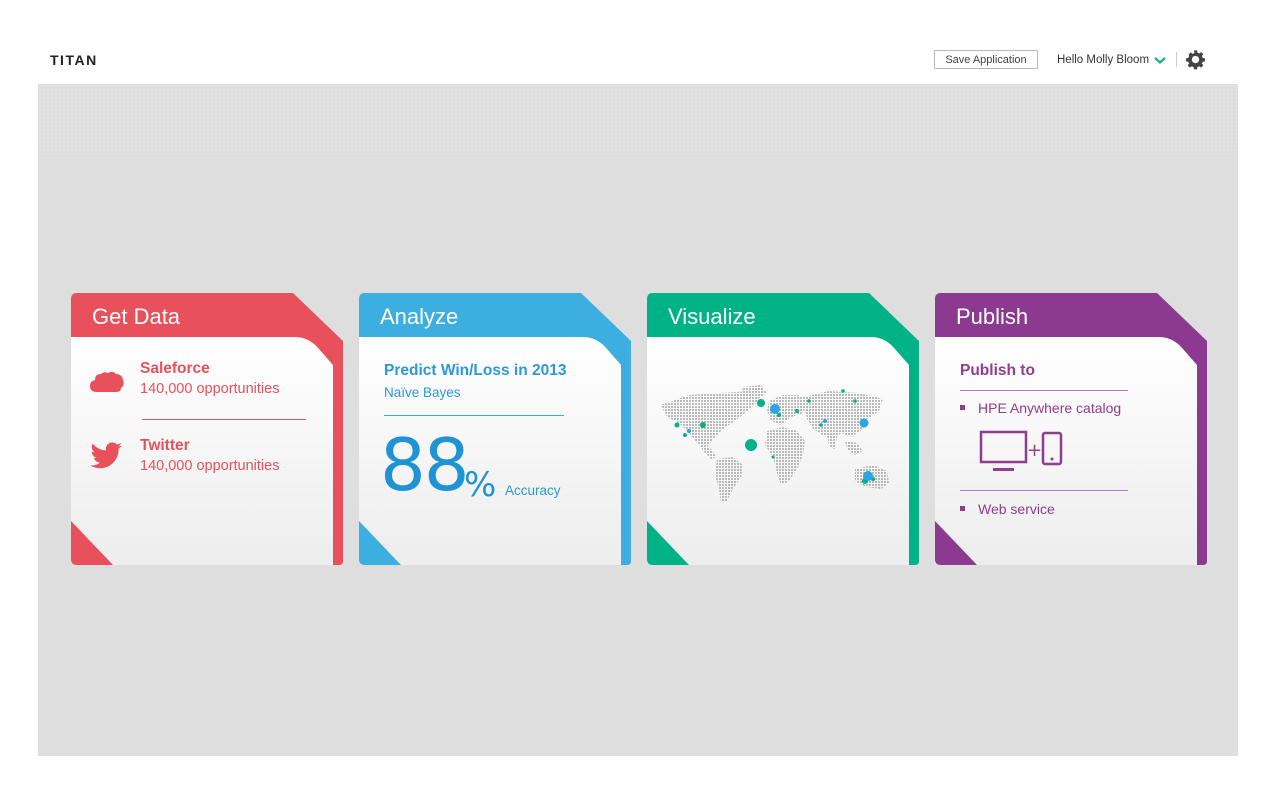 The height and width of the screenshot is (800, 1280). Describe the element at coordinates (1050, 408) in the screenshot. I see `publish-target-label: HPE Anywhere catalog` at that location.